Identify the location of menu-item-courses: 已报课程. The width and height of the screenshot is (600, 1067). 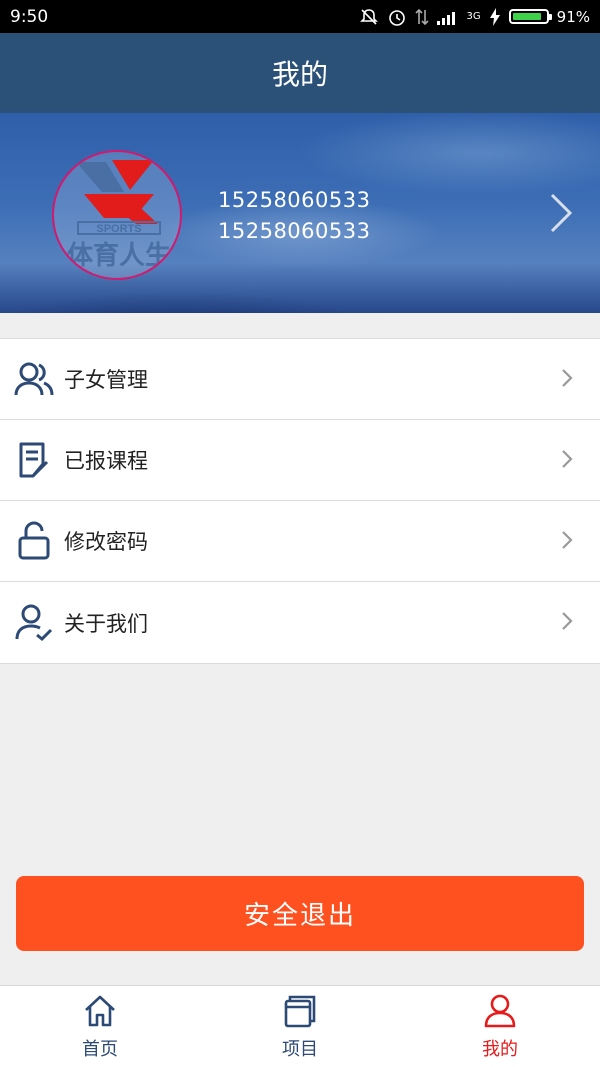
(300, 460).